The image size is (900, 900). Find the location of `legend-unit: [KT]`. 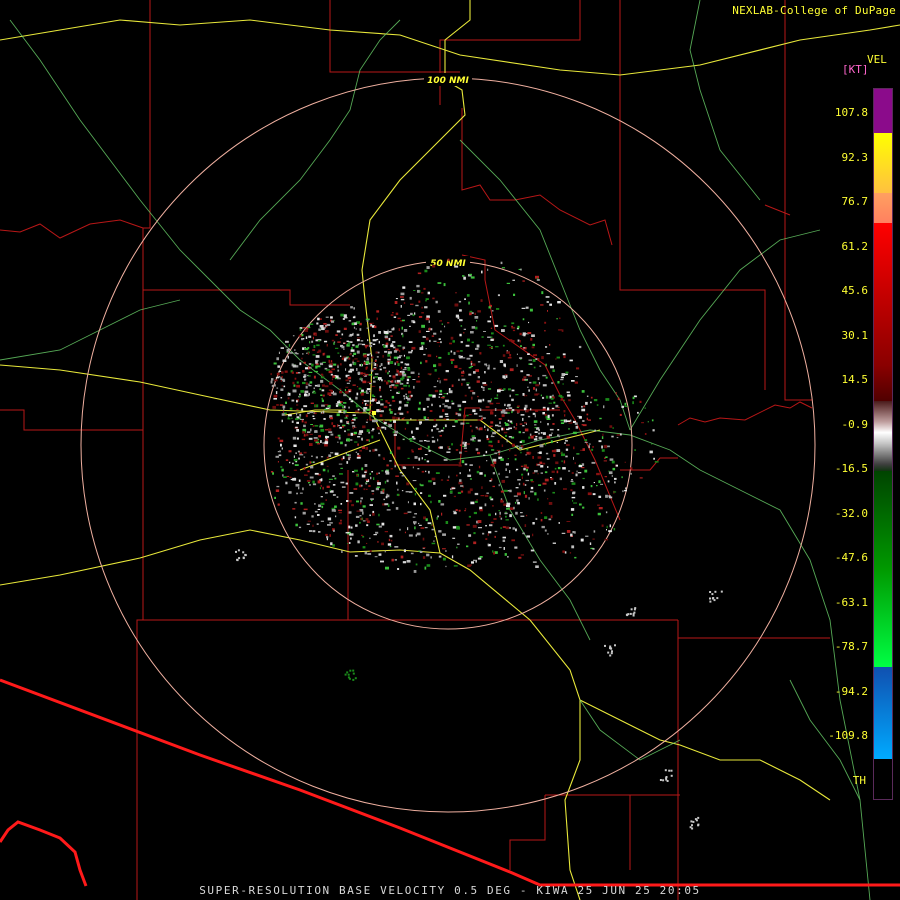

legend-unit: [KT] is located at coordinates (855, 69).